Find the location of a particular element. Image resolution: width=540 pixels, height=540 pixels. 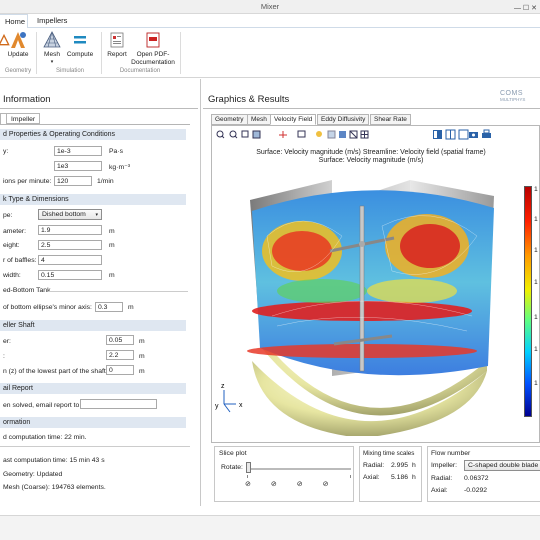

viscosity-field: 1e-3 is located at coordinates (78, 151).